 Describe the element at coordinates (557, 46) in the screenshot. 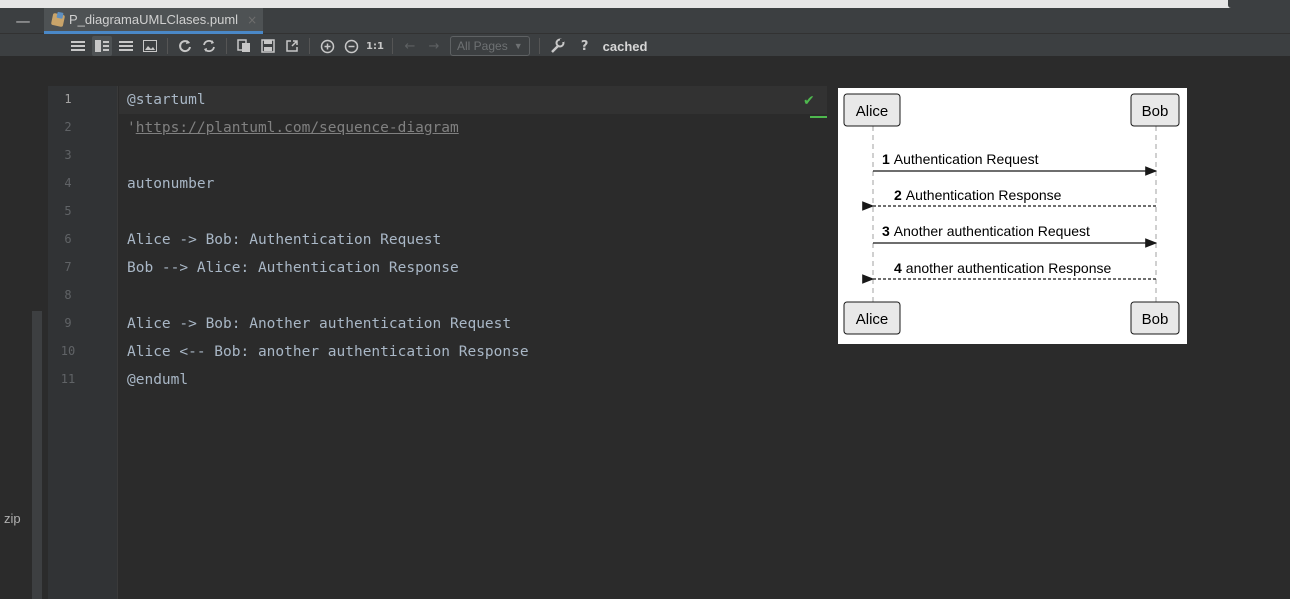

I see `settings-wrench-icon` at that location.